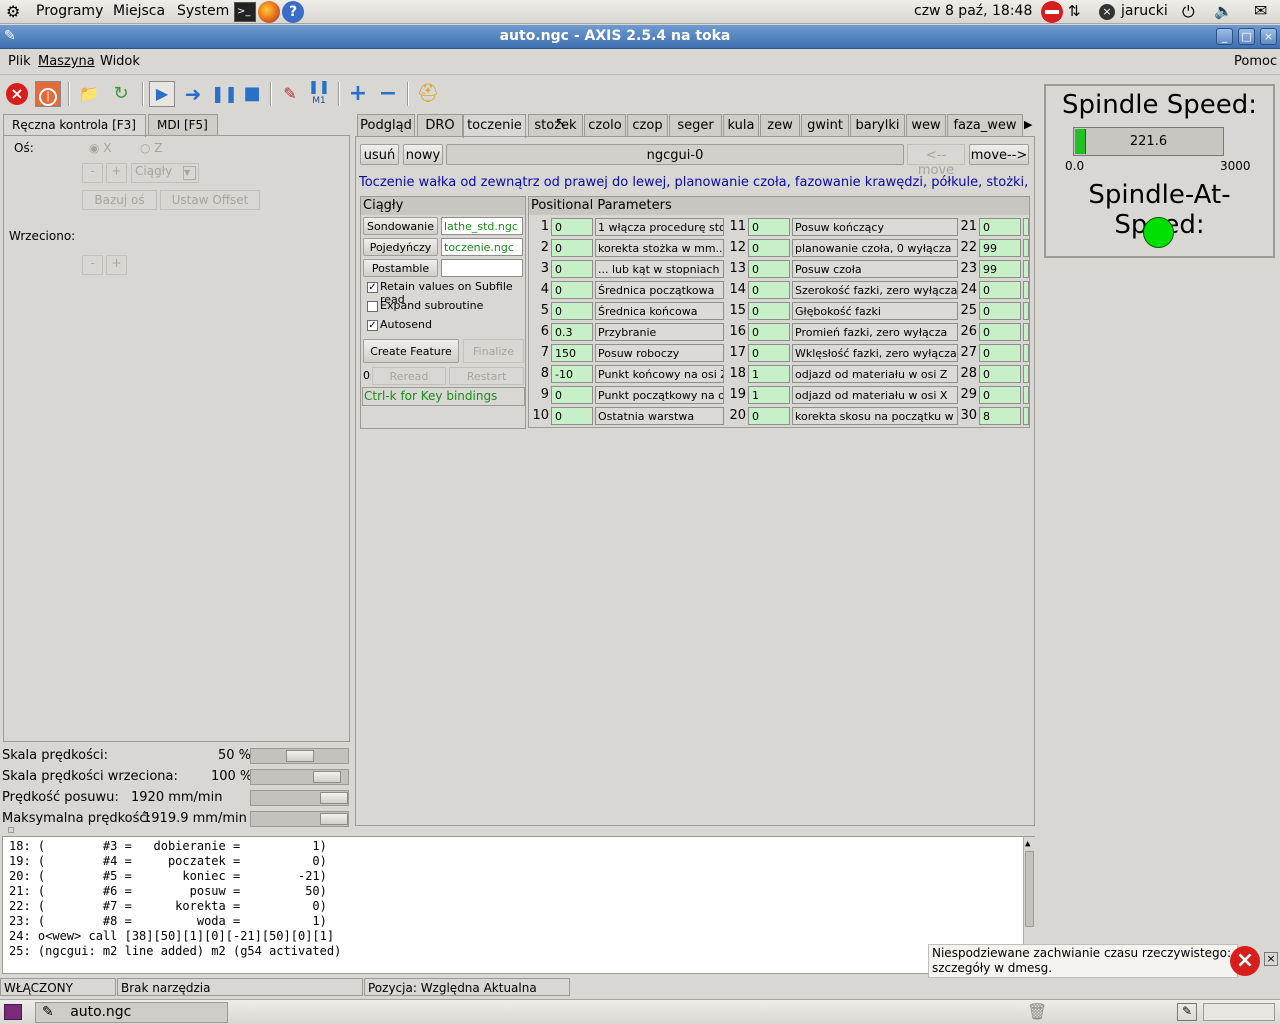 Image resolution: width=1280 pixels, height=1024 pixels. I want to click on stop-icon: ■, so click(252, 94).